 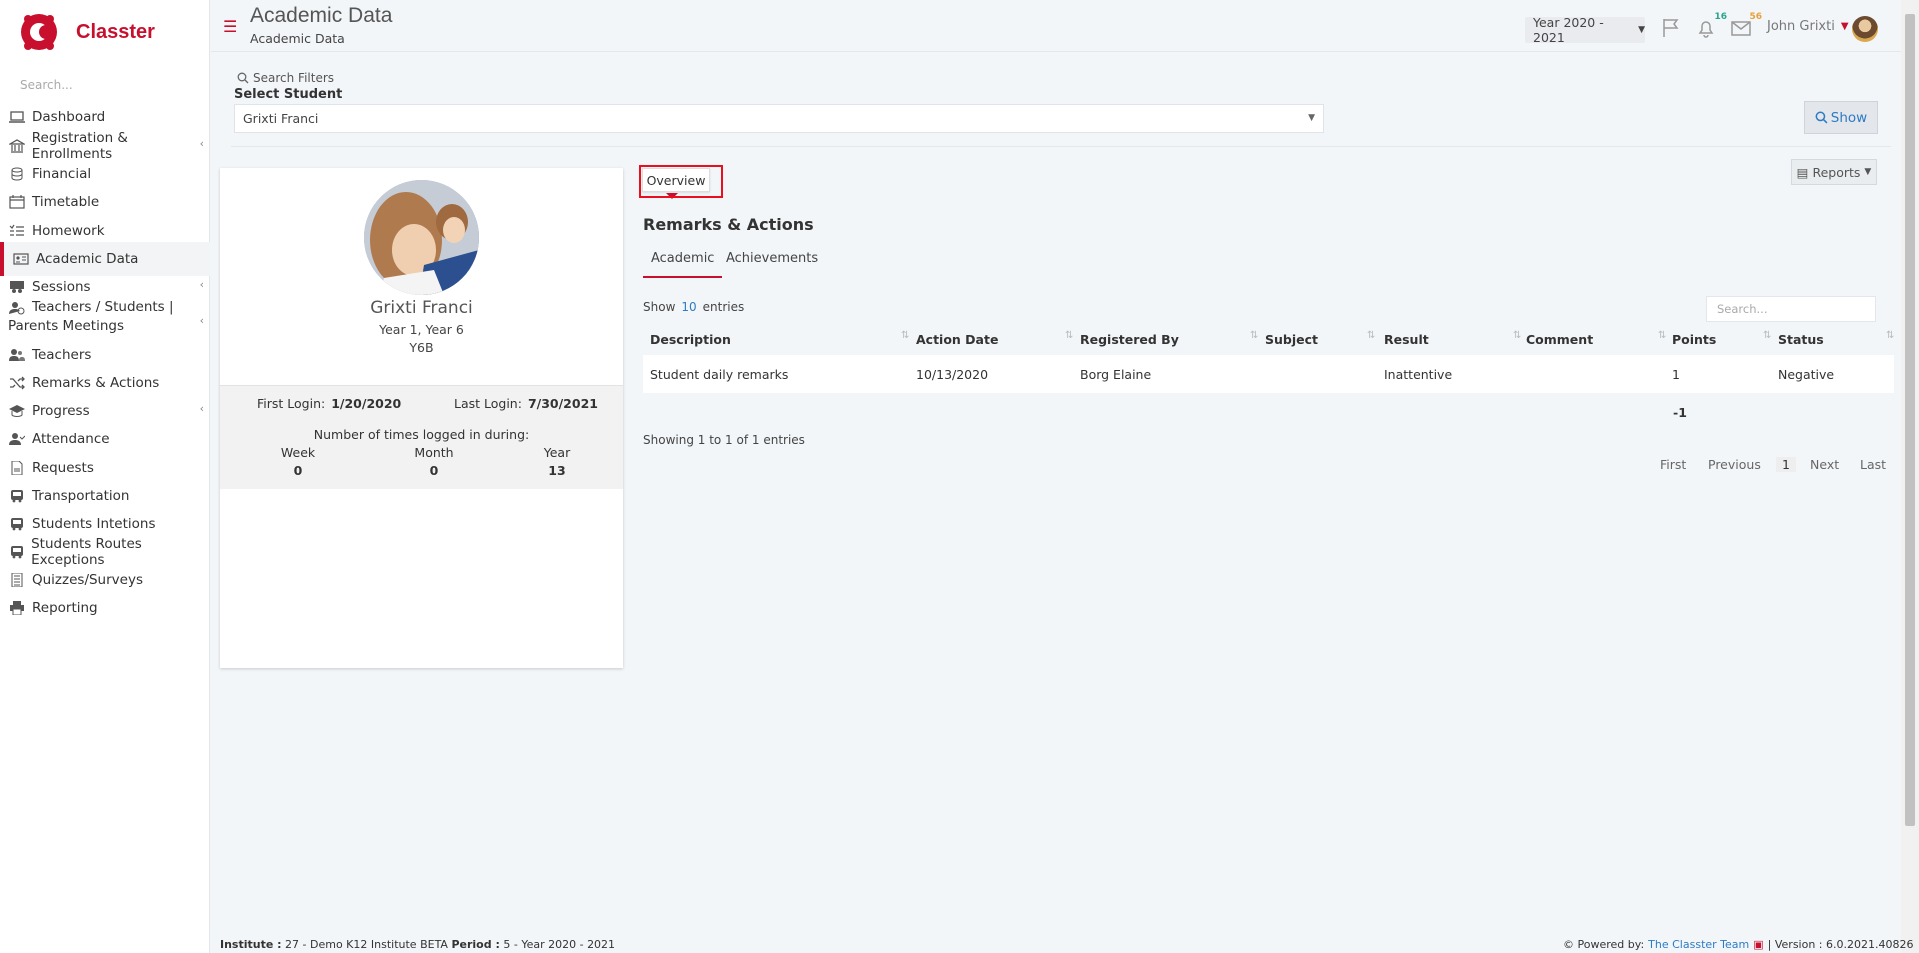 What do you see at coordinates (69, 117) in the screenshot?
I see `sidebar-item-label: Dashboard` at bounding box center [69, 117].